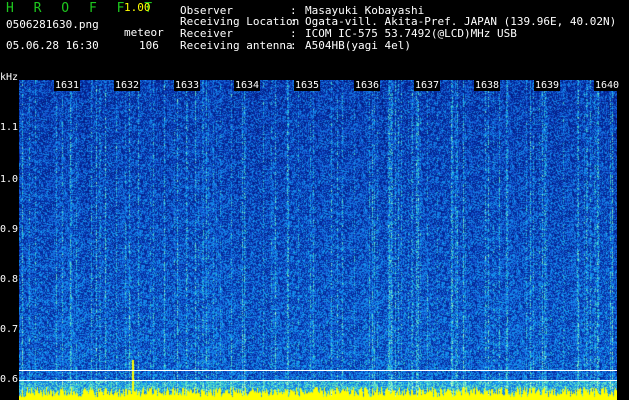 Image resolution: width=629 pixels, height=400 pixels. Describe the element at coordinates (144, 32) in the screenshot. I see `meteor-label: meteor` at that location.